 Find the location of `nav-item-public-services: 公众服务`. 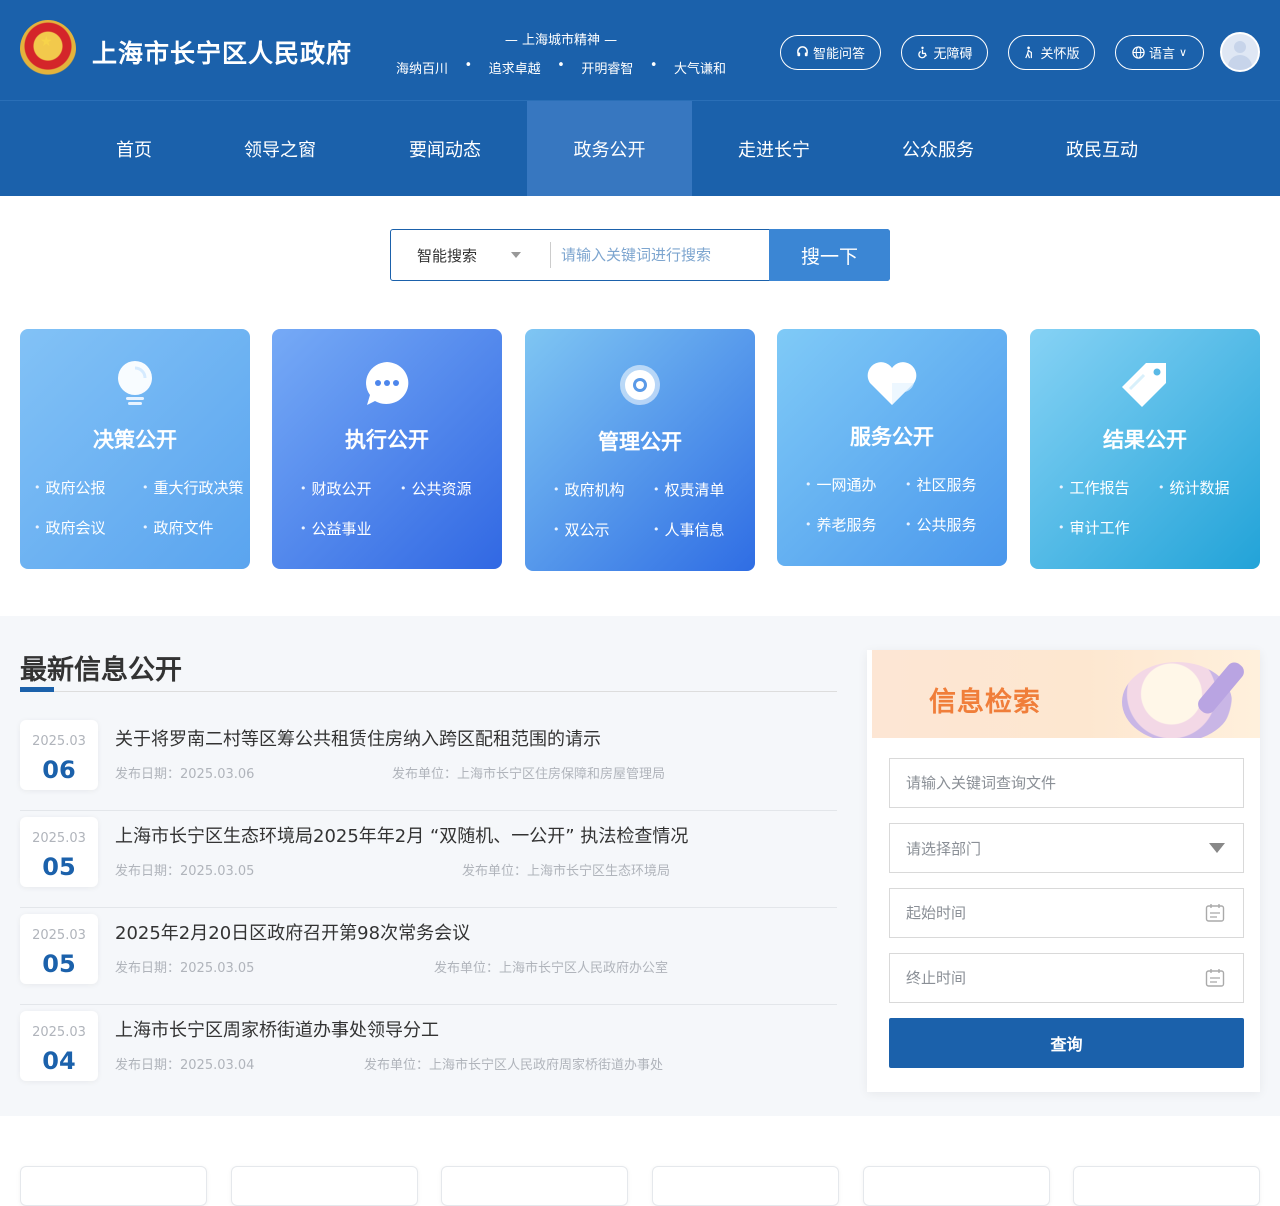

nav-item-public-services: 公众服务 is located at coordinates (938, 148).